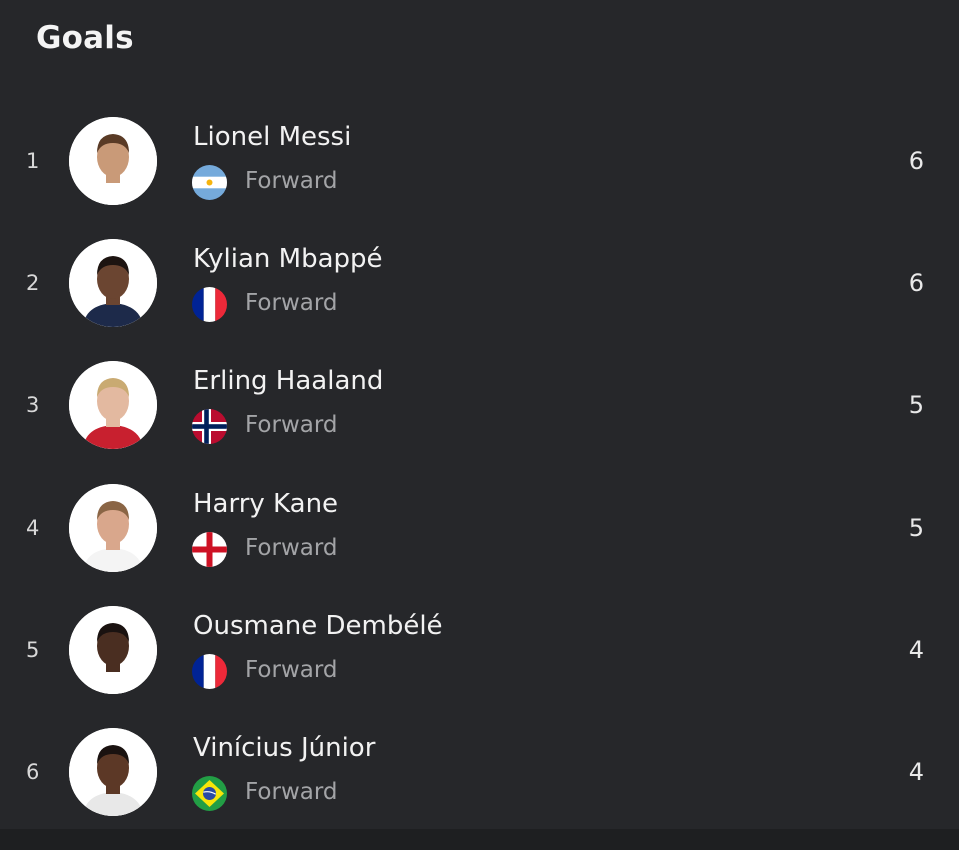 The height and width of the screenshot is (850, 959). Describe the element at coordinates (33, 527) in the screenshot. I see `player-rank: 4` at that location.